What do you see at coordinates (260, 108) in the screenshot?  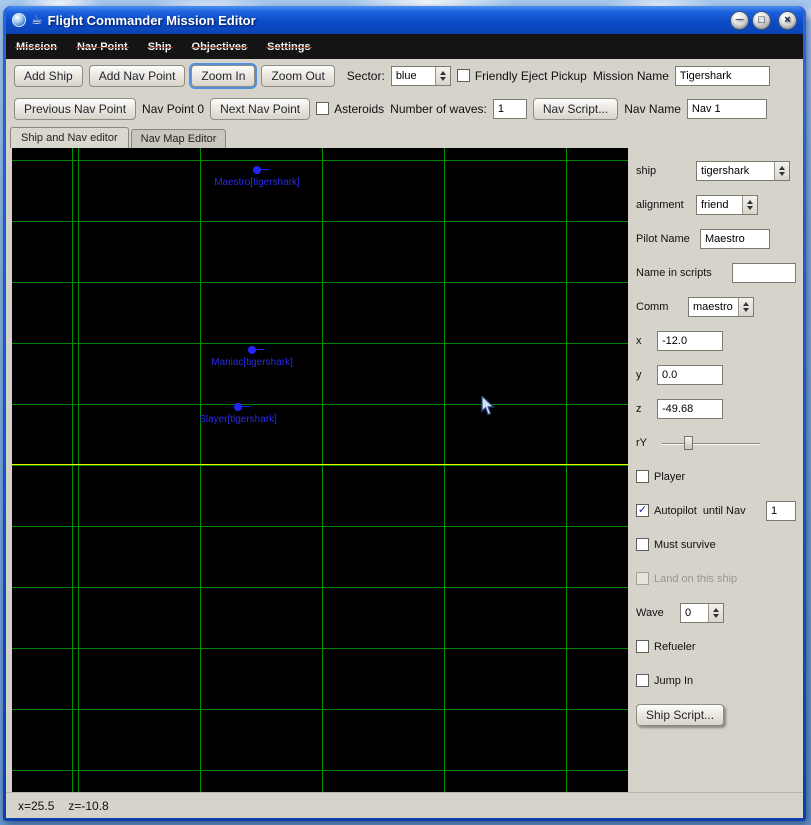 I see `next-nav-button: Next Nav Point` at bounding box center [260, 108].